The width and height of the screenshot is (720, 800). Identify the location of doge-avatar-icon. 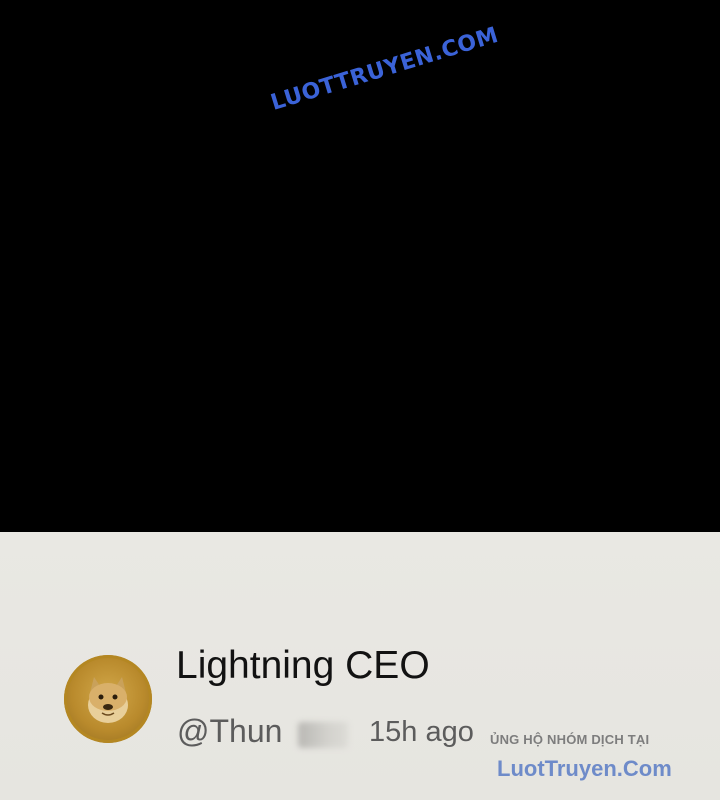
(108, 700).